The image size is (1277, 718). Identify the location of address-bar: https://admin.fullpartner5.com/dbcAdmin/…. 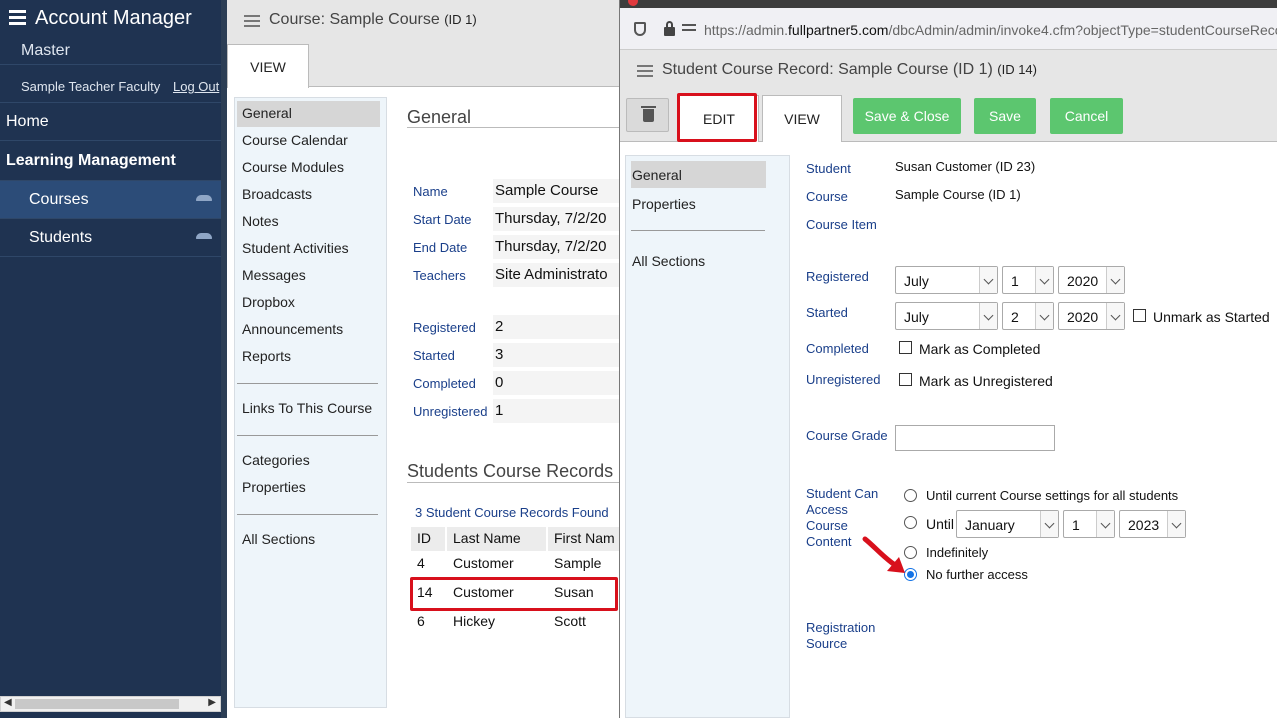
(948, 29).